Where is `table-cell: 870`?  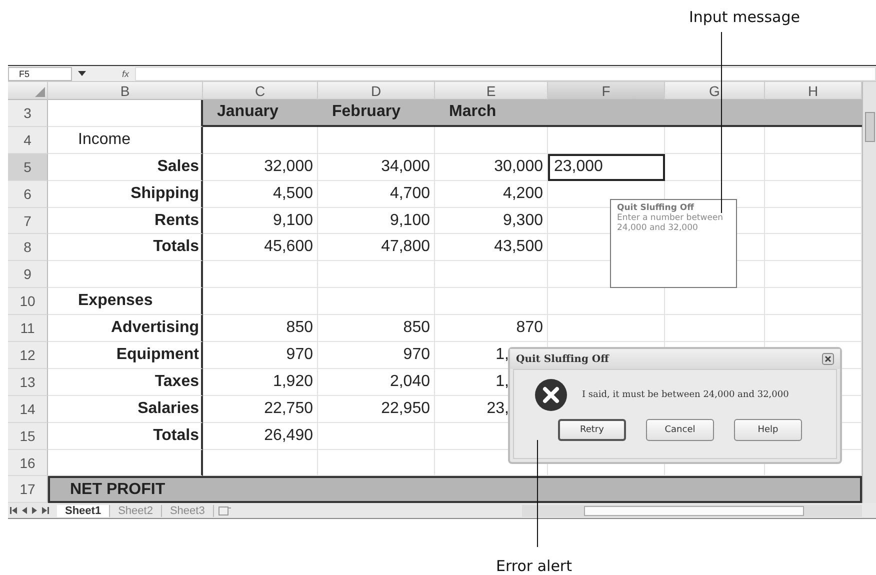
table-cell: 870 is located at coordinates (491, 328).